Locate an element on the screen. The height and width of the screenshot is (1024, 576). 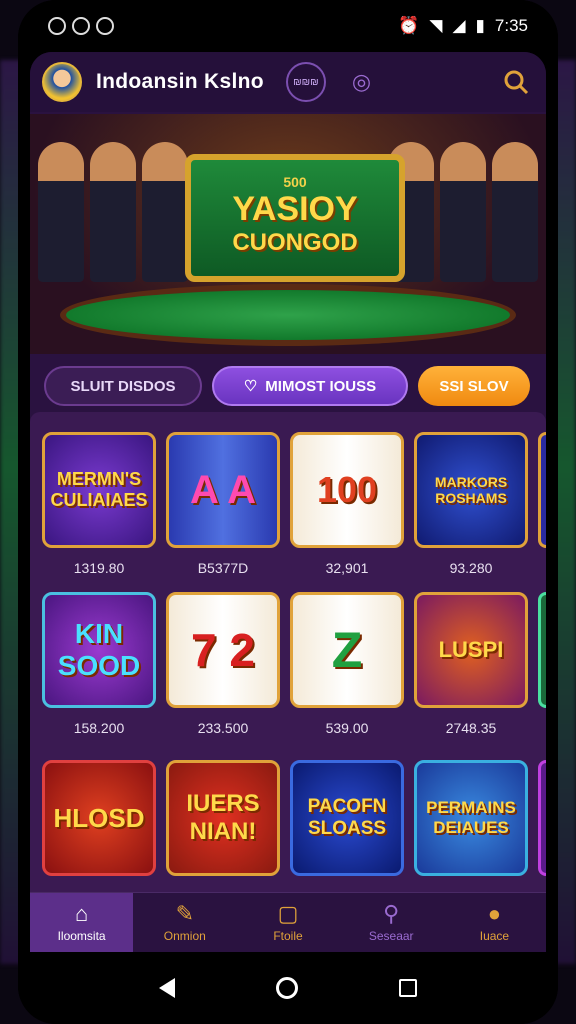
game-price: 32,901 is located at coordinates (347, 568).